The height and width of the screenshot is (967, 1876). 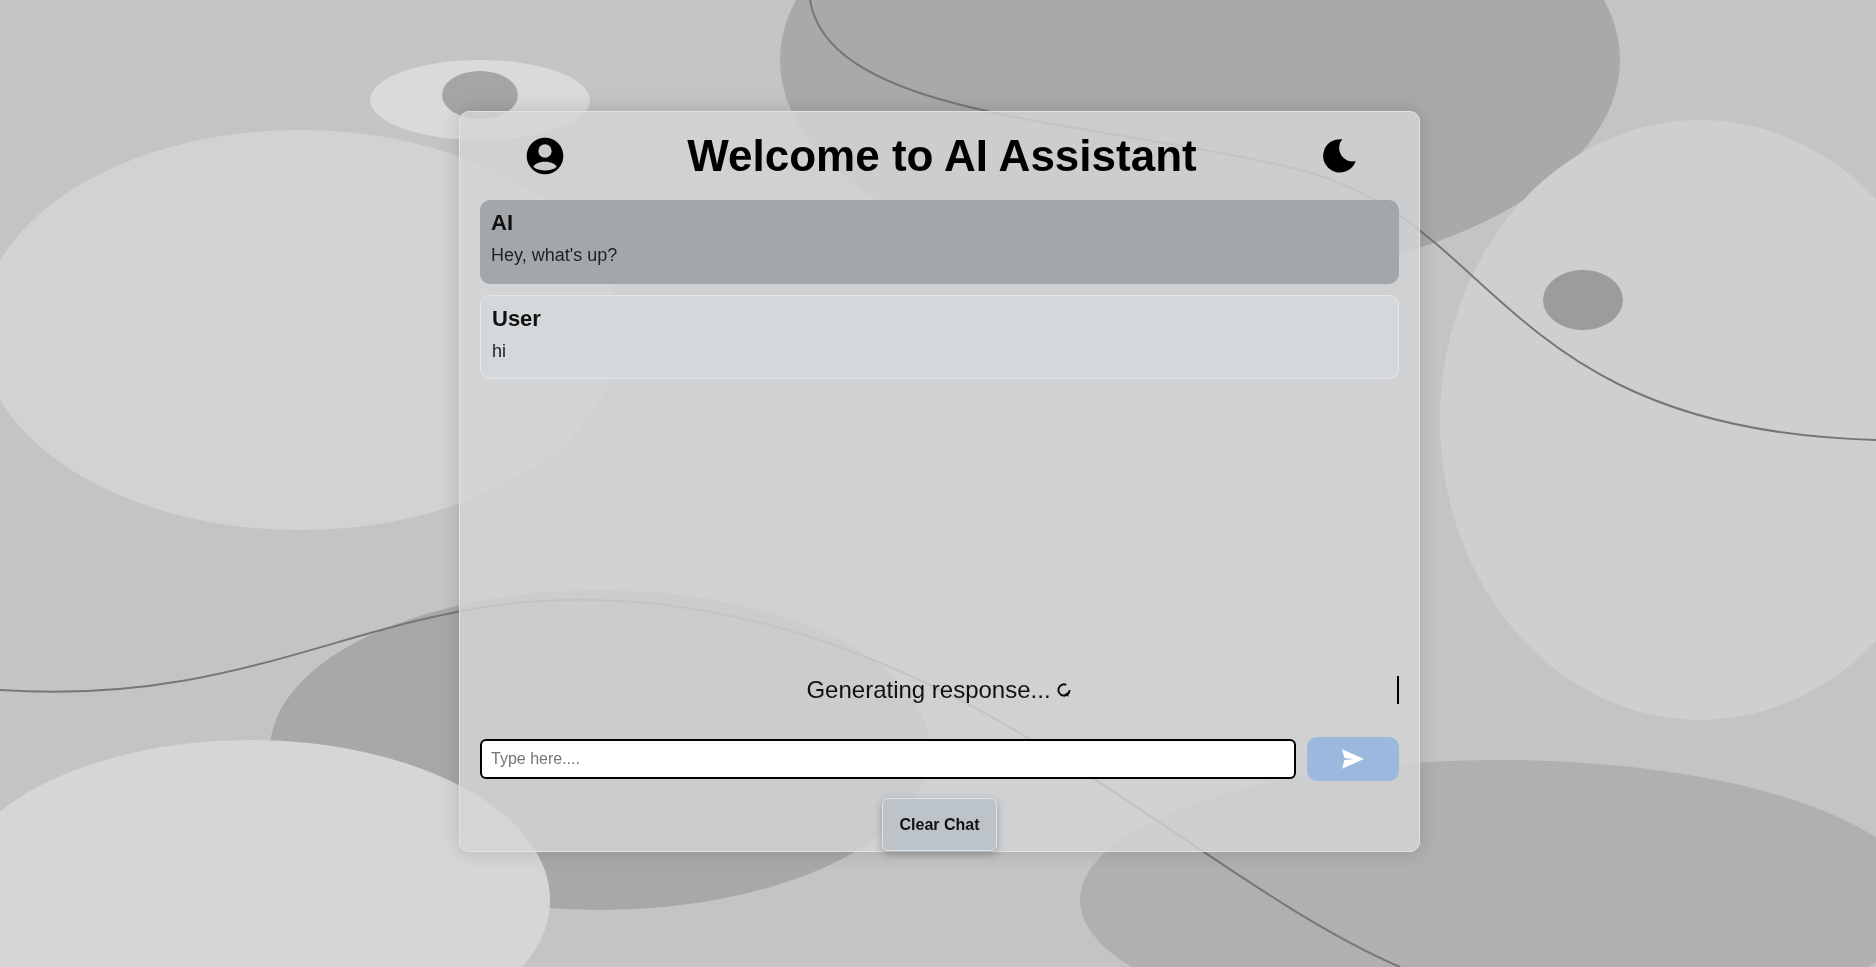 I want to click on profile-button, so click(x=545, y=156).